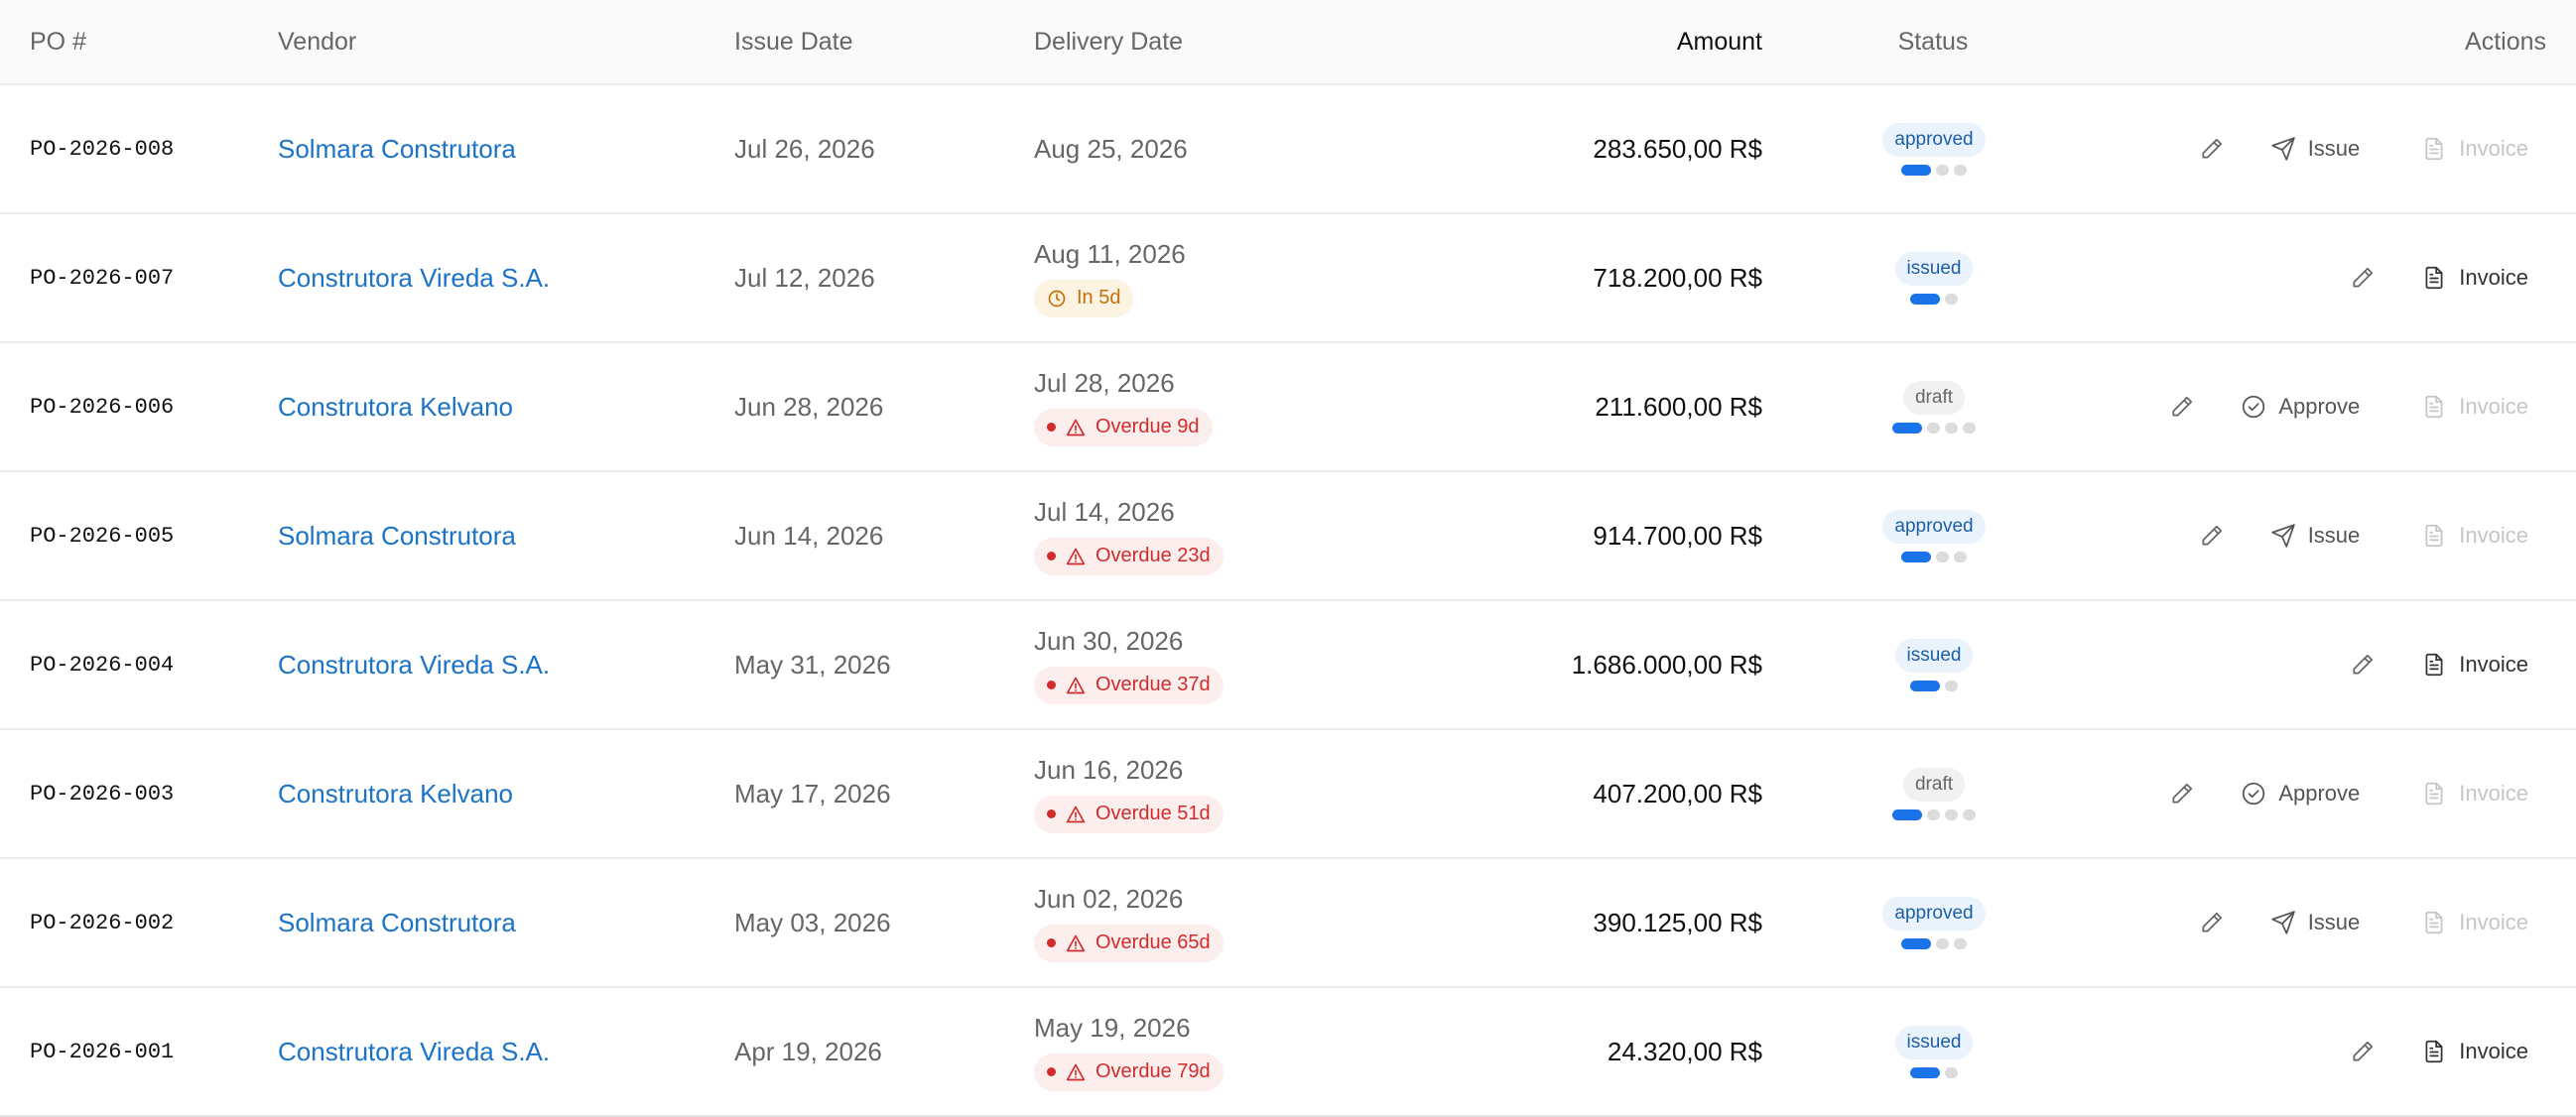 The width and height of the screenshot is (2576, 1117). What do you see at coordinates (103, 1051) in the screenshot?
I see `po-number: PO-2026-001` at bounding box center [103, 1051].